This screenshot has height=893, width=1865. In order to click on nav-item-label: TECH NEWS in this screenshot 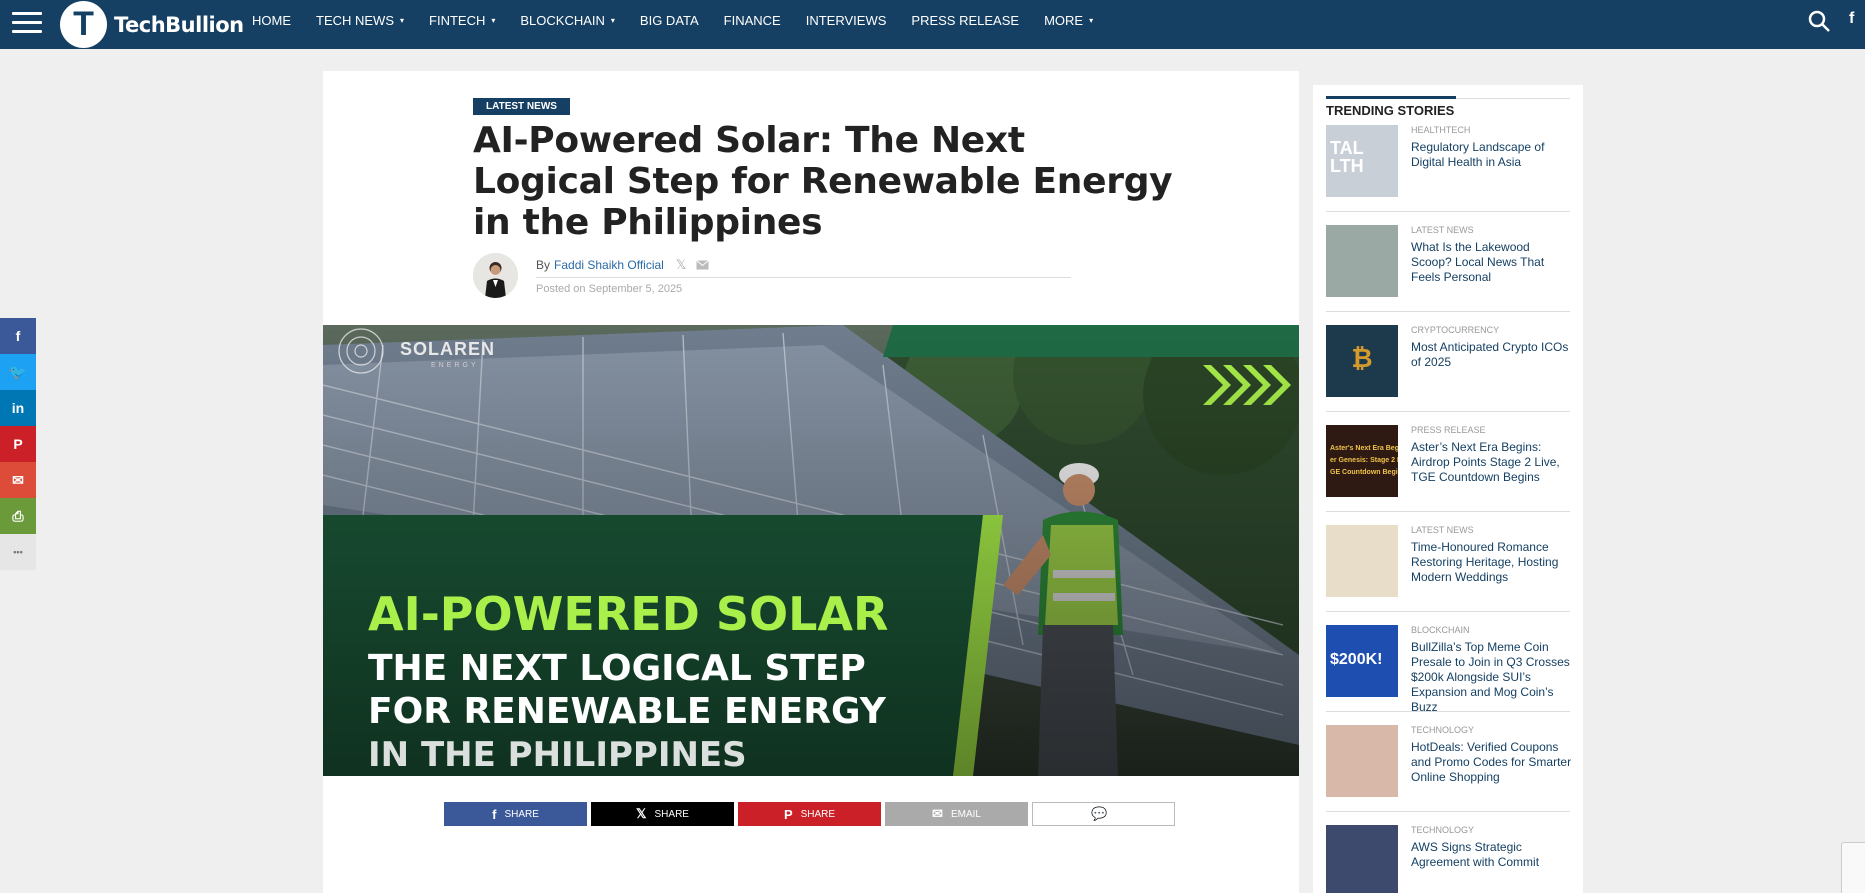, I will do `click(355, 20)`.